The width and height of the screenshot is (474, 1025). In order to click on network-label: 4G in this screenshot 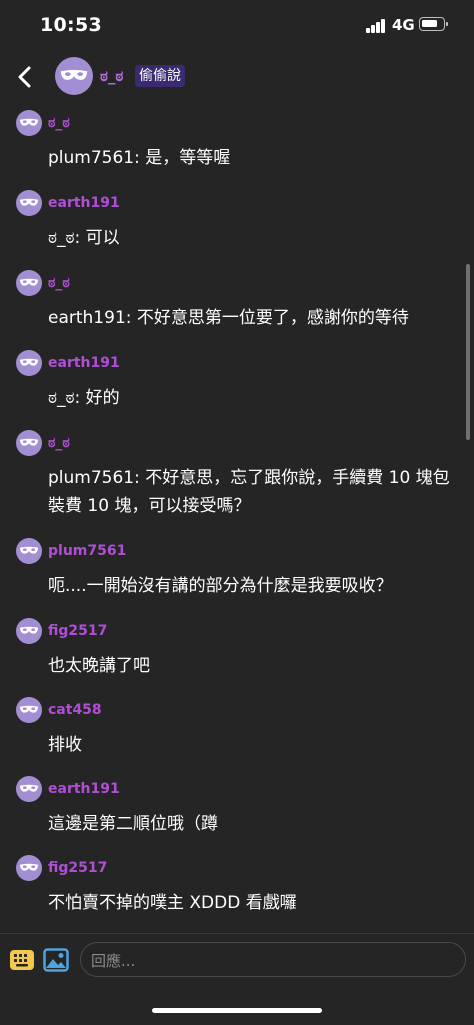, I will do `click(403, 25)`.